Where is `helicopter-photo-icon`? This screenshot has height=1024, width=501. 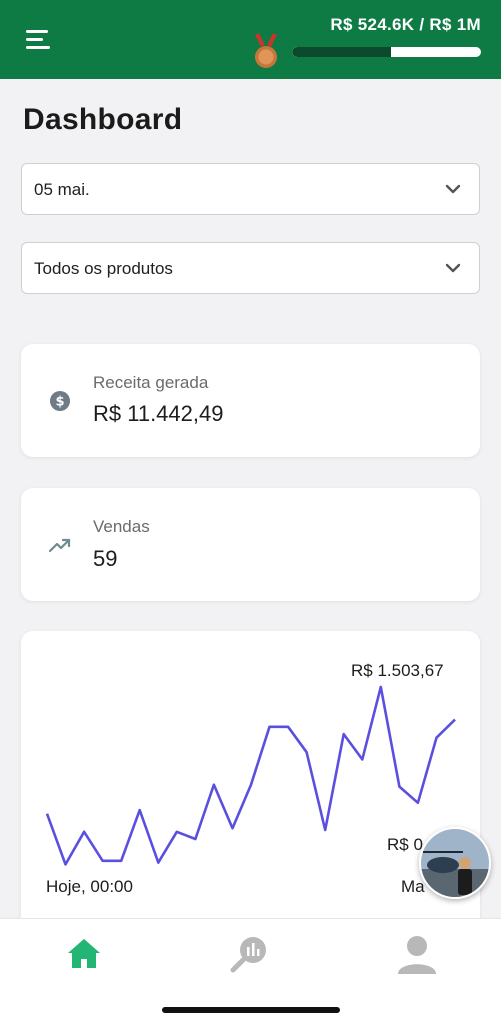
helicopter-photo-icon is located at coordinates (455, 863).